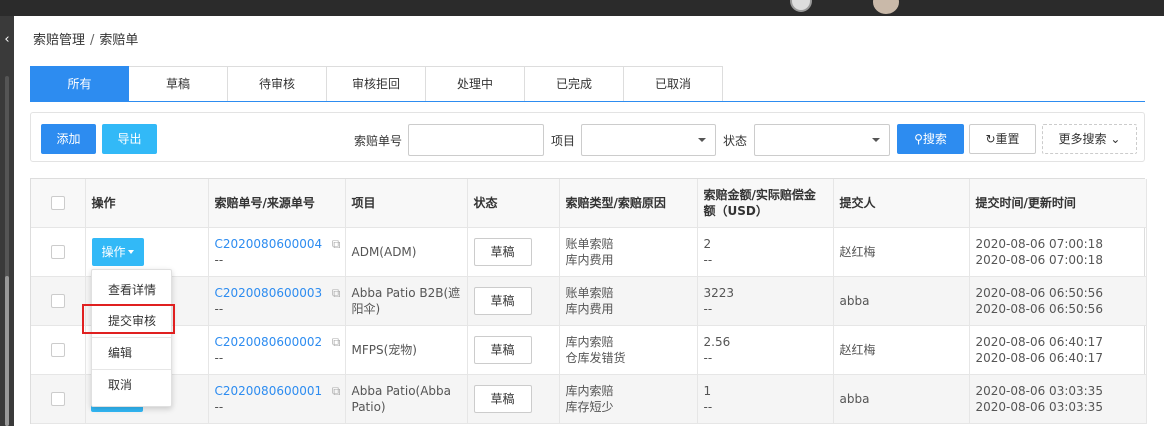 This screenshot has height=426, width=1164. I want to click on claim-no-link: C2020080600004, so click(277, 244).